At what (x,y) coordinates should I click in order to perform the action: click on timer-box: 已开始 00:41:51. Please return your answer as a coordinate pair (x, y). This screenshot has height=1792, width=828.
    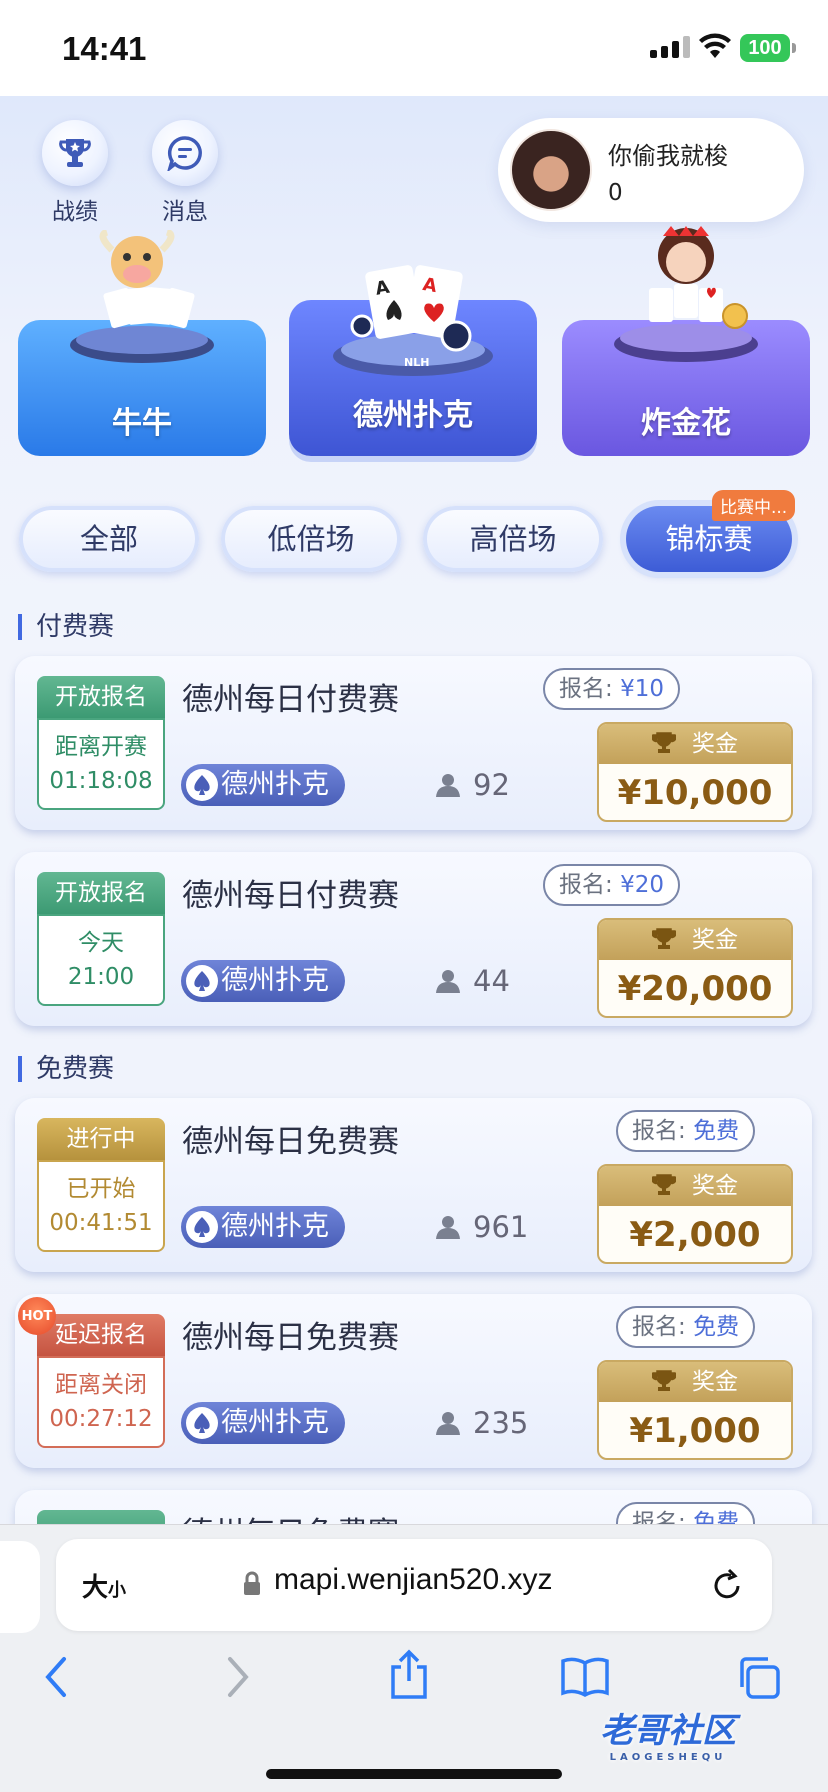
    Looking at the image, I should click on (101, 1206).